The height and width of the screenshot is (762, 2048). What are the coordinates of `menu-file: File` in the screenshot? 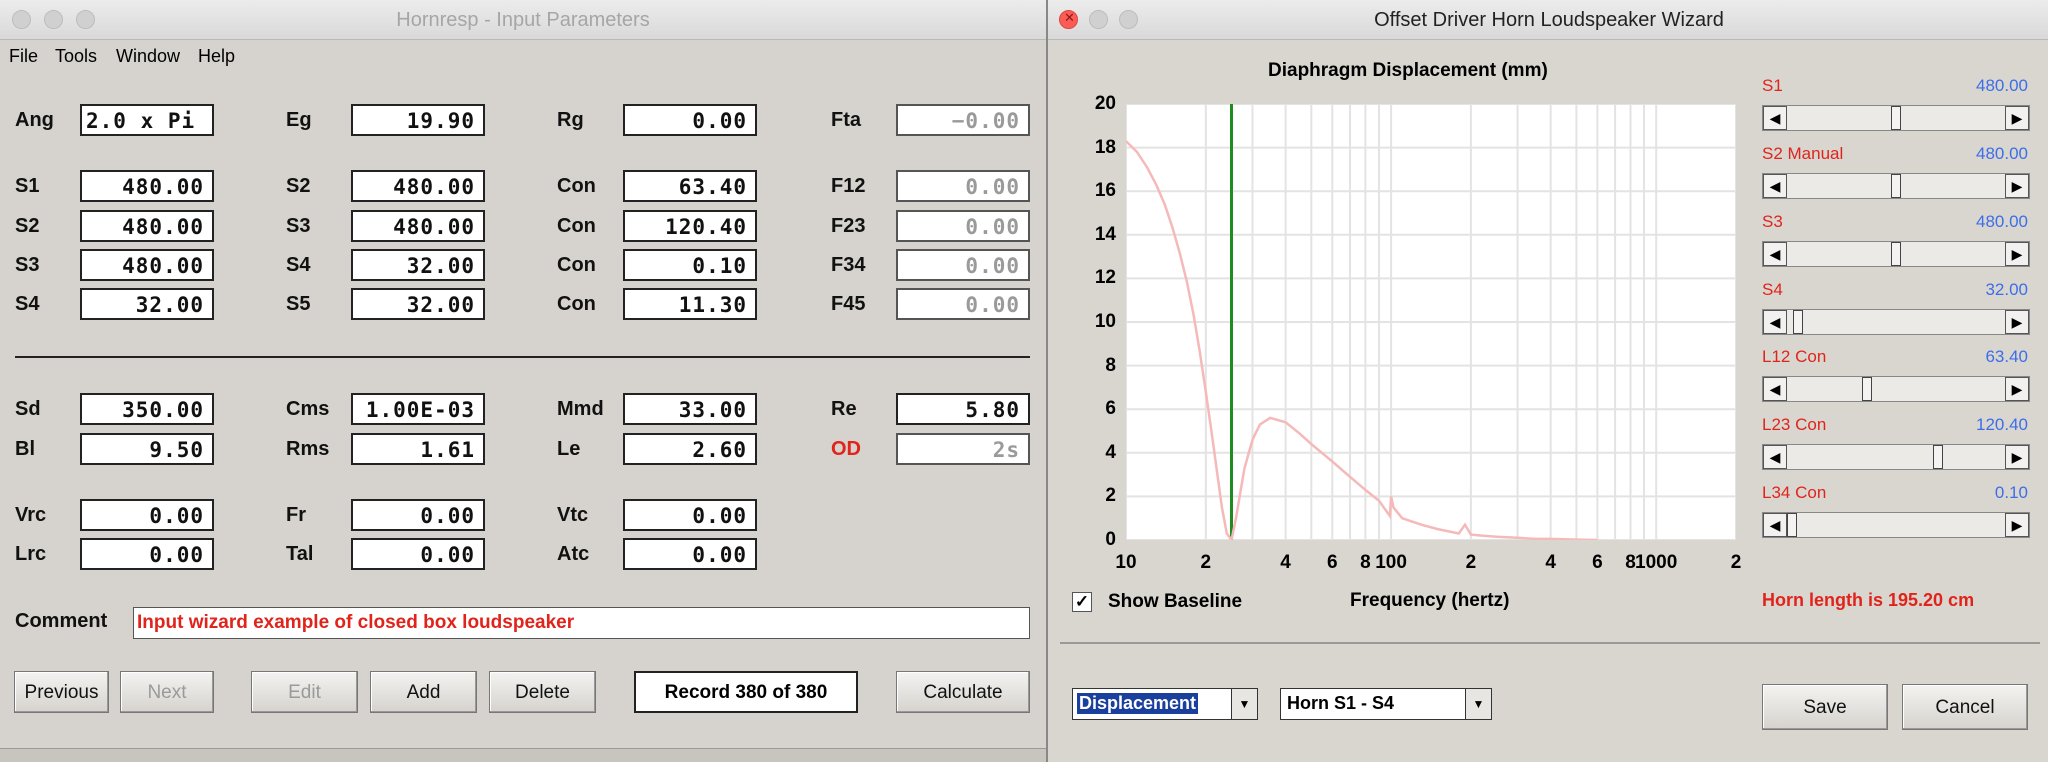 It's located at (23, 56).